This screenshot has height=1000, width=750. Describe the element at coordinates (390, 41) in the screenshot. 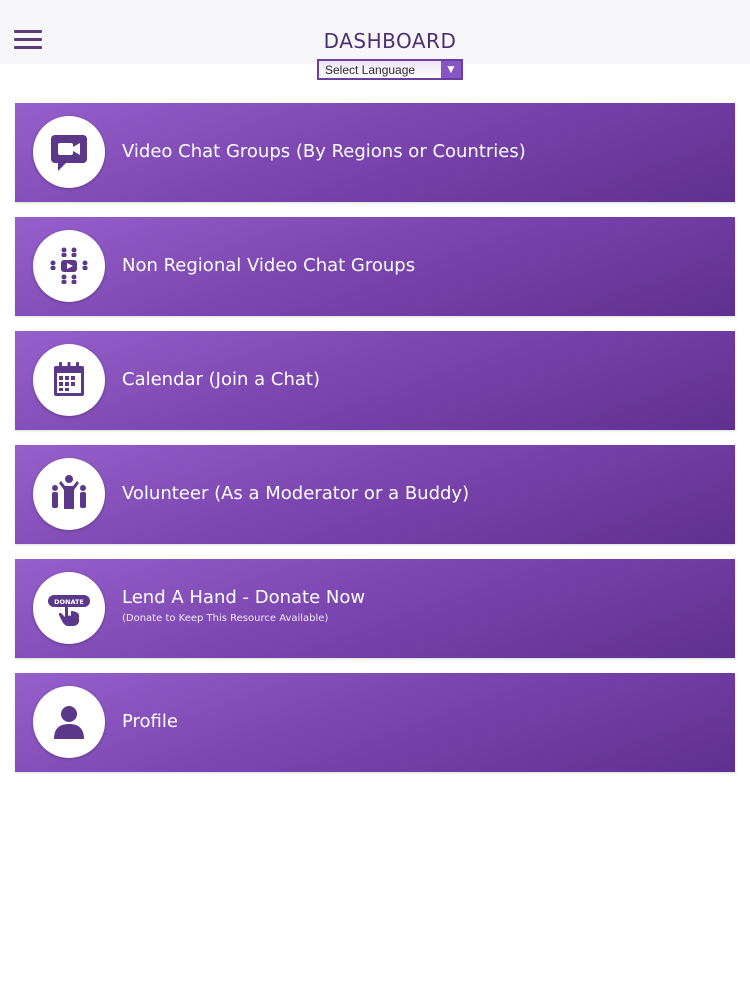

I see `page-title: DASHBOARD` at that location.